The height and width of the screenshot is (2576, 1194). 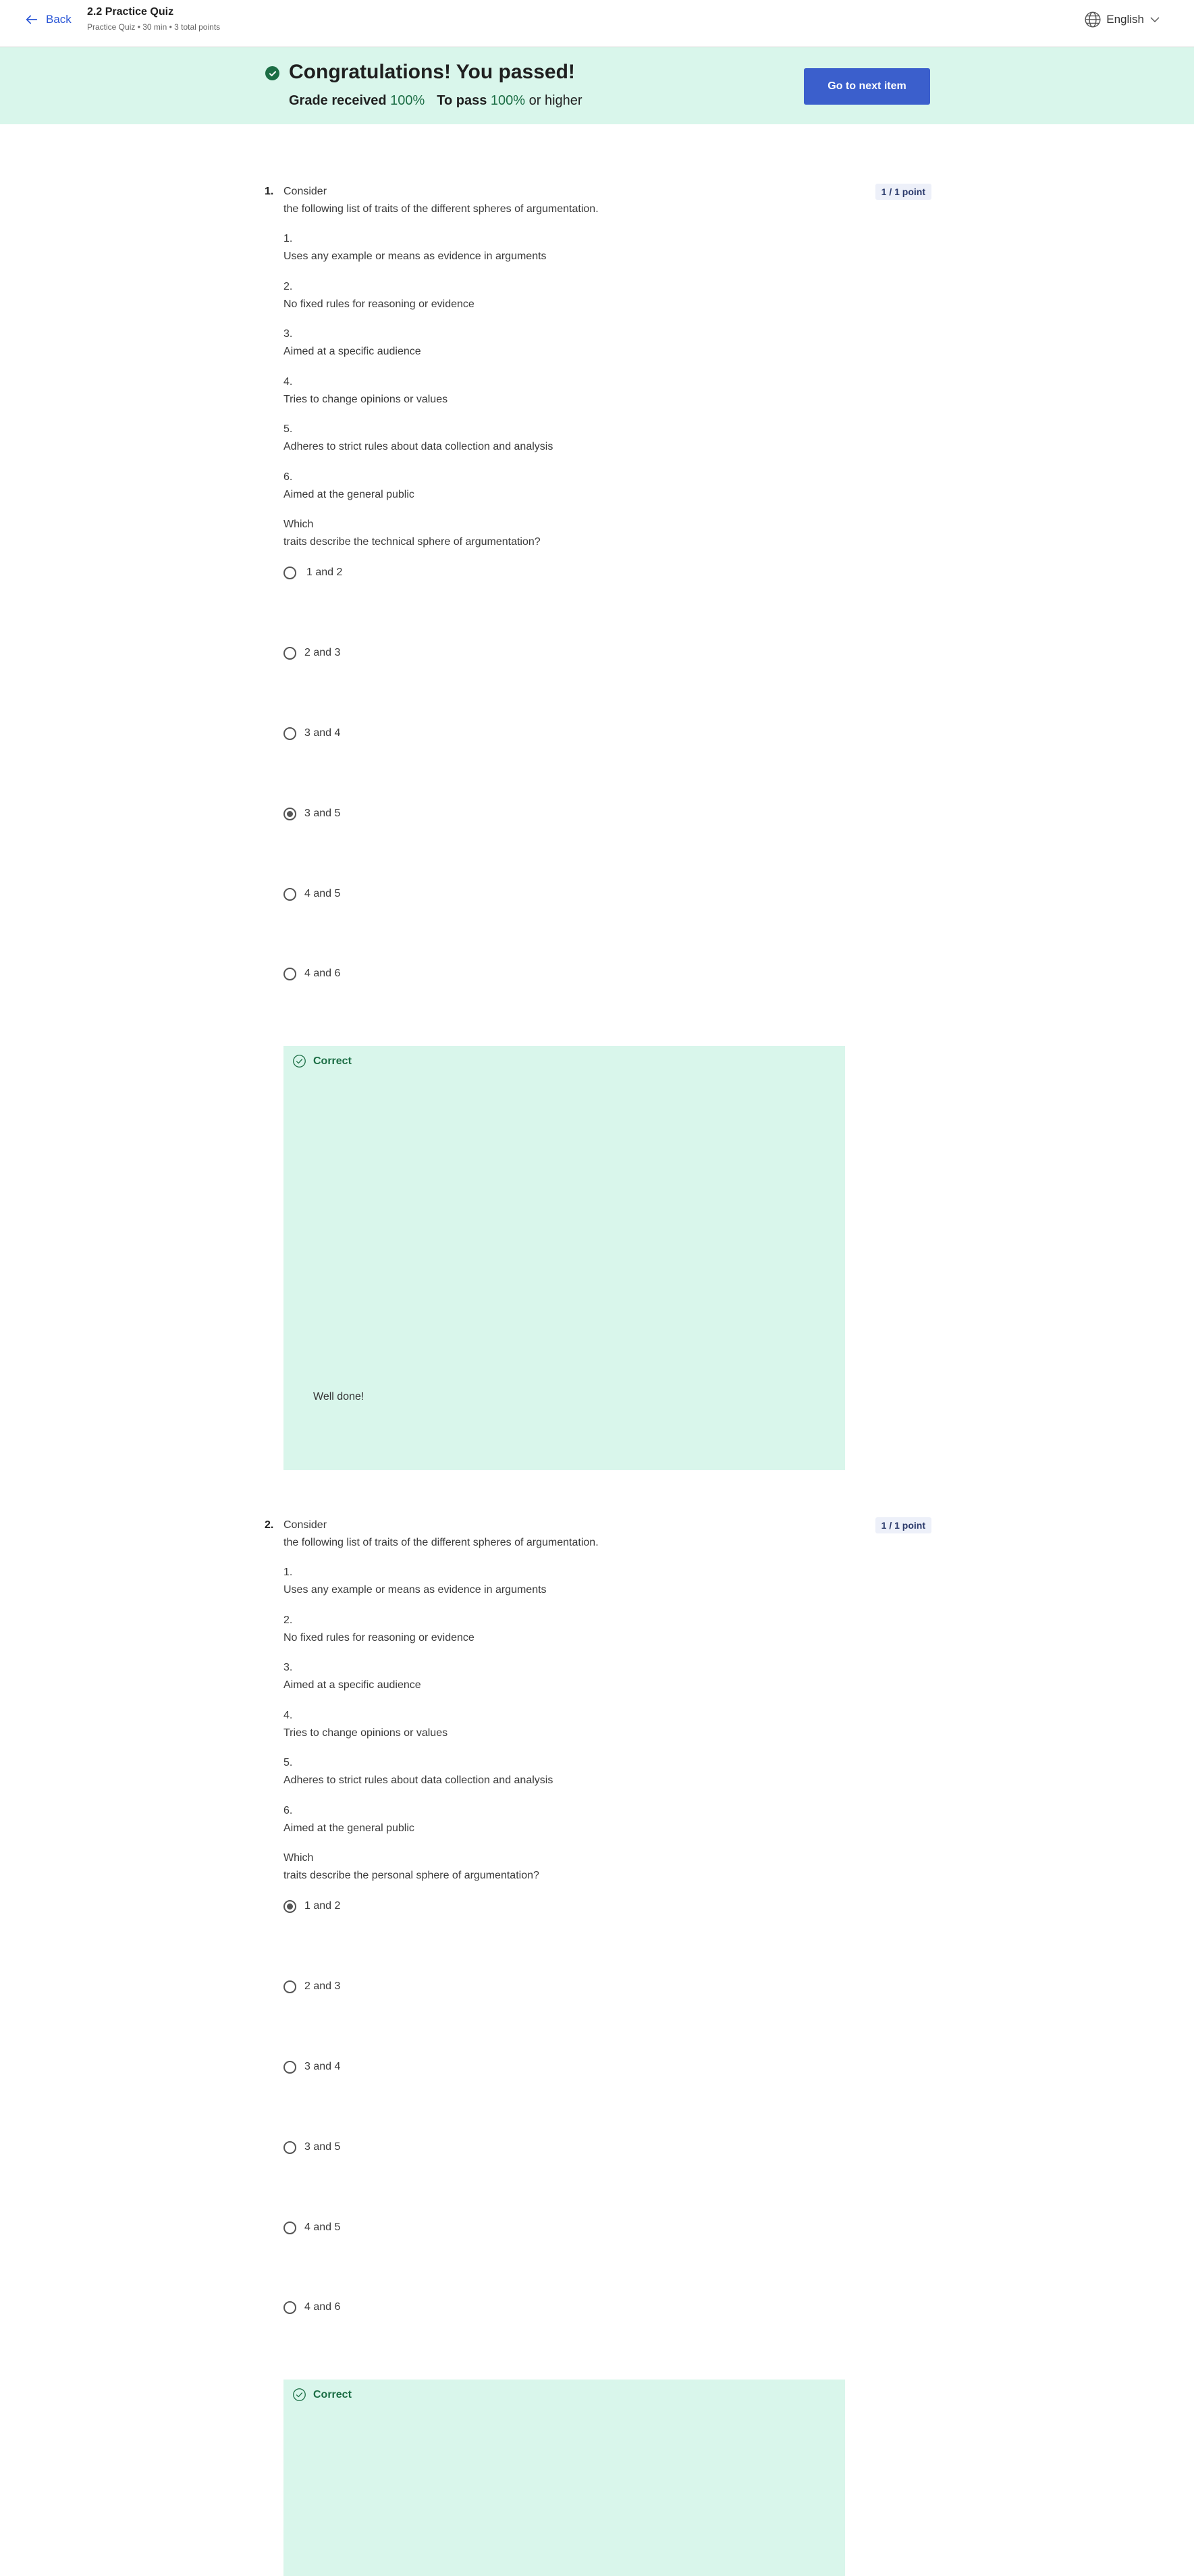 What do you see at coordinates (272, 73) in the screenshot?
I see `check-circle-filled-icon` at bounding box center [272, 73].